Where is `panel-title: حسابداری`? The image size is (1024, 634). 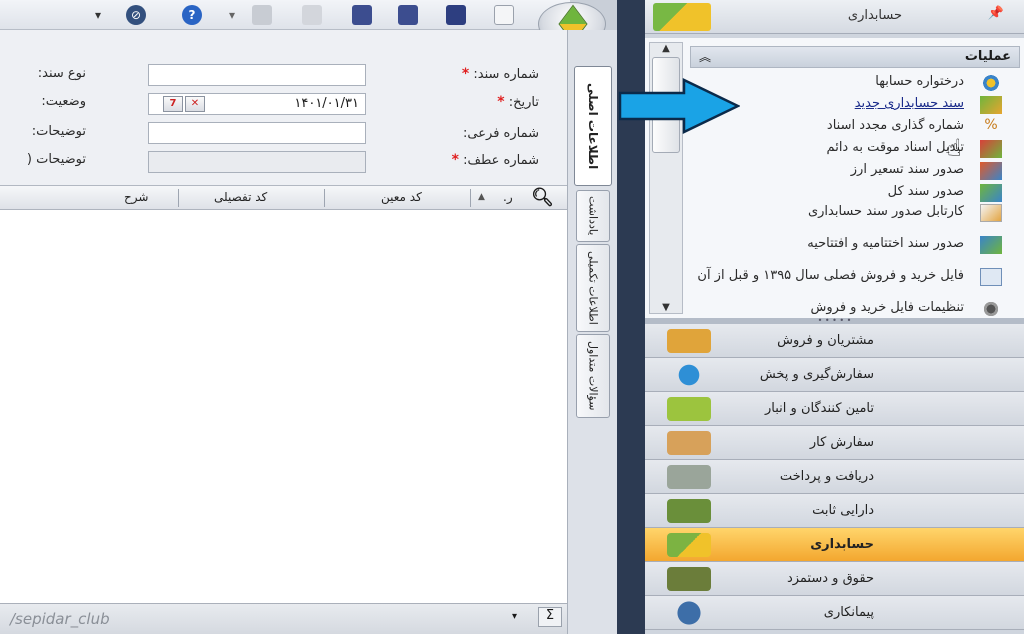
panel-title: حسابداری is located at coordinates (874, 15).